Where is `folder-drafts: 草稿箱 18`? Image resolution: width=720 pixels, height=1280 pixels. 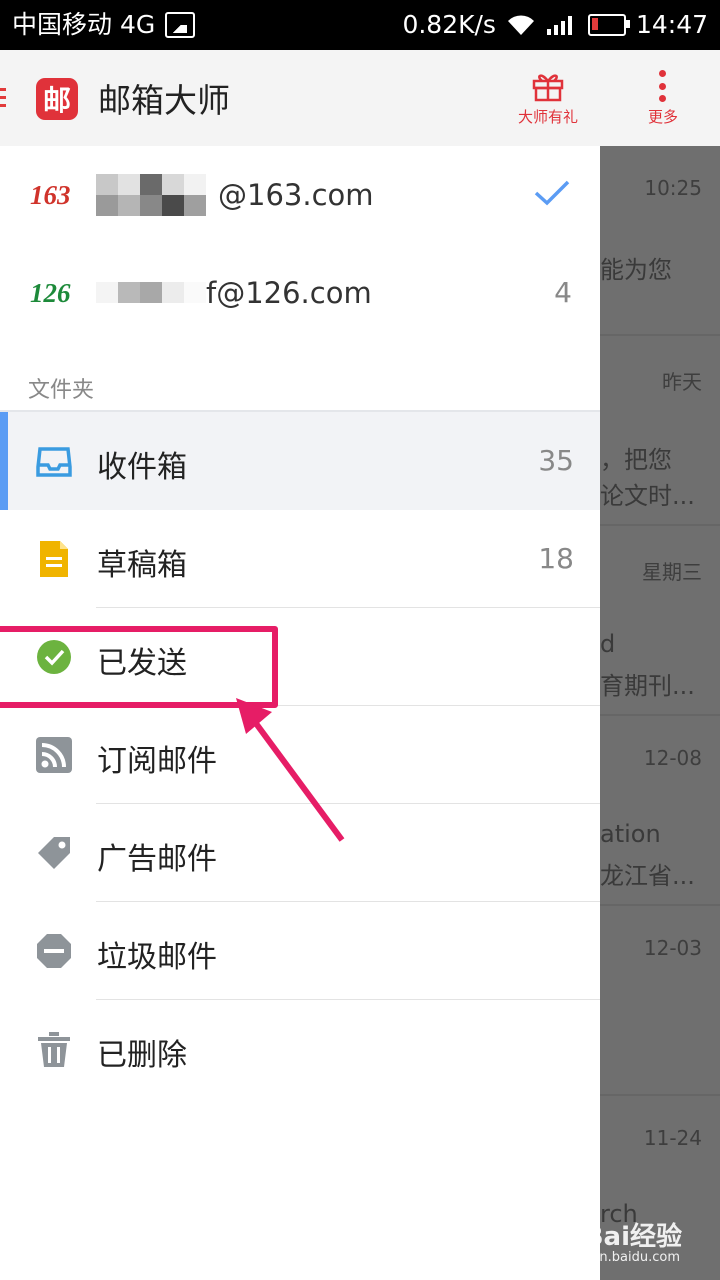 folder-drafts: 草稿箱 18 is located at coordinates (300, 559).